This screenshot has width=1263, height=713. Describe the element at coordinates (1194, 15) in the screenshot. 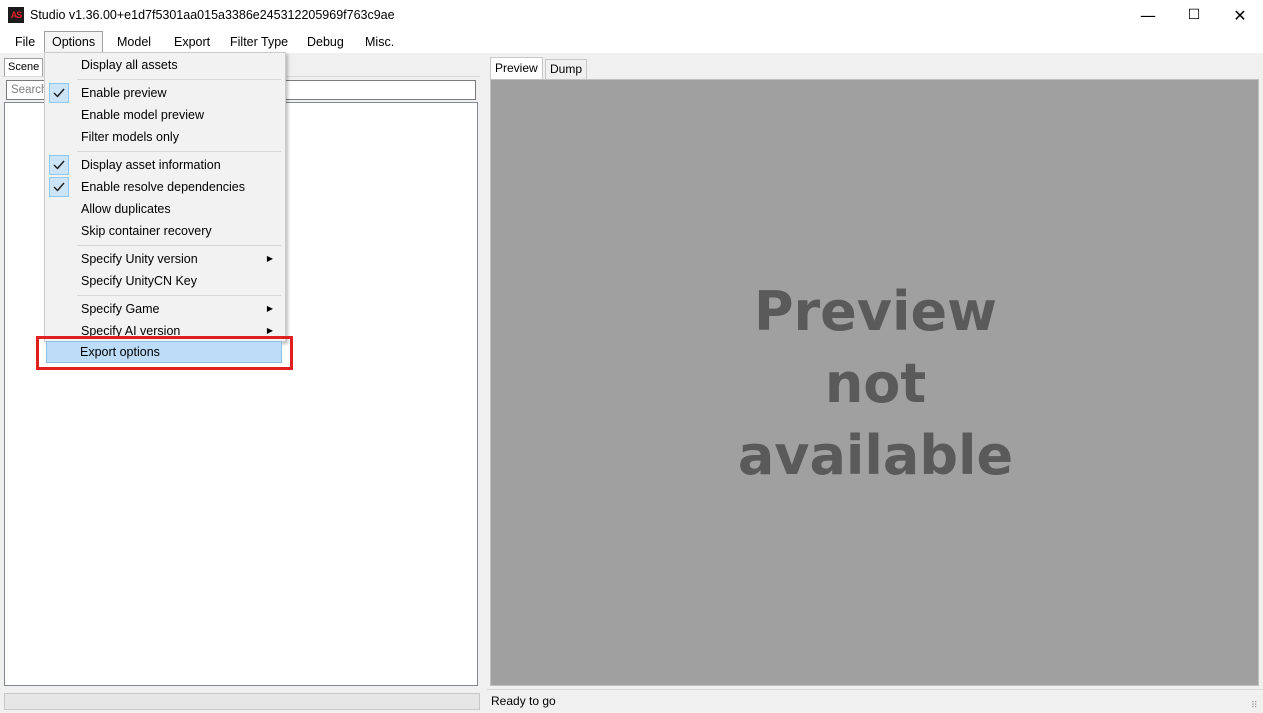

I see `maximize-button: ☐` at that location.